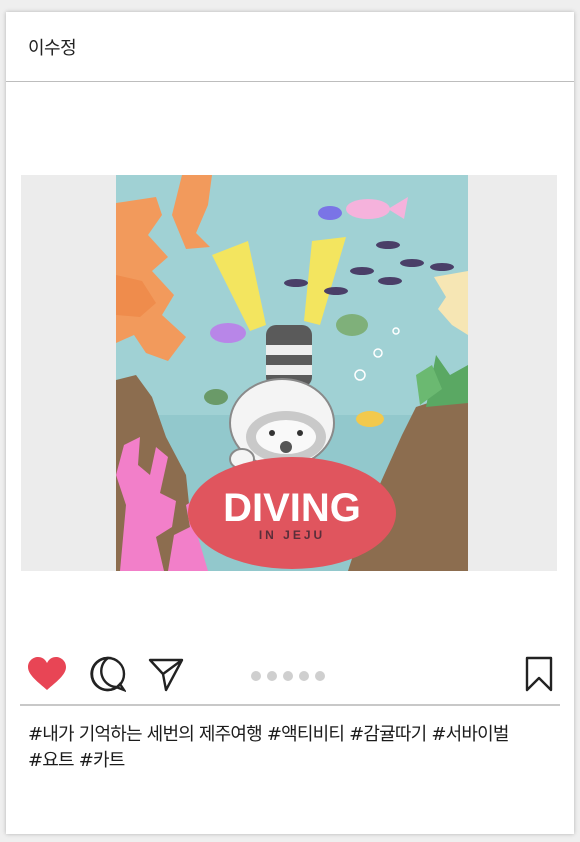 The height and width of the screenshot is (842, 580). I want to click on illustration-title: DIVING, so click(292, 508).